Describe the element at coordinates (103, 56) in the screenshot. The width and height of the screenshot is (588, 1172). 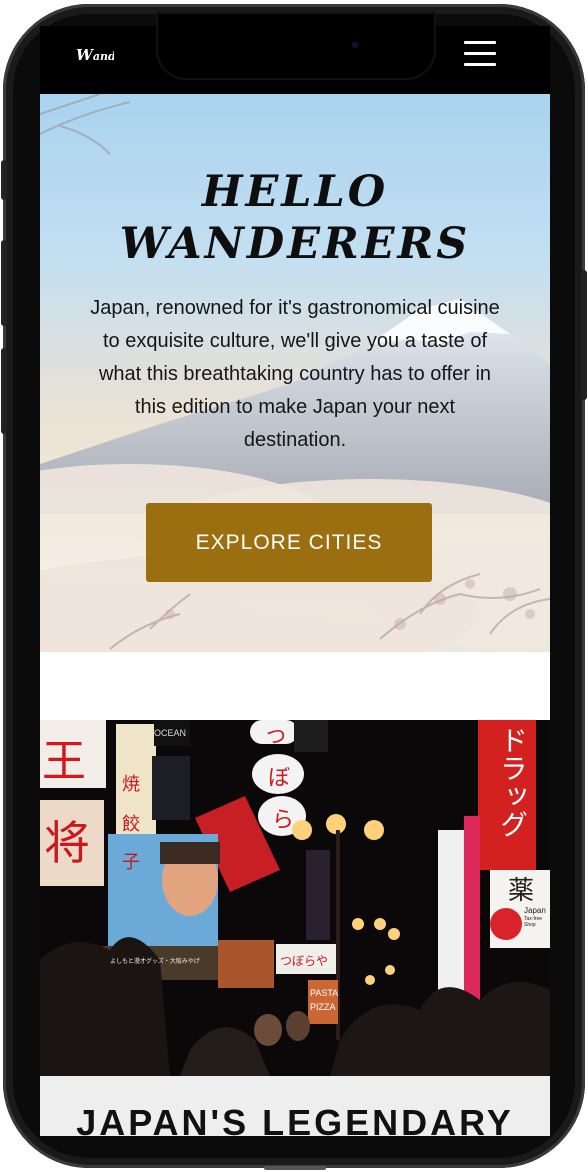
I see `logo-text: andering` at that location.